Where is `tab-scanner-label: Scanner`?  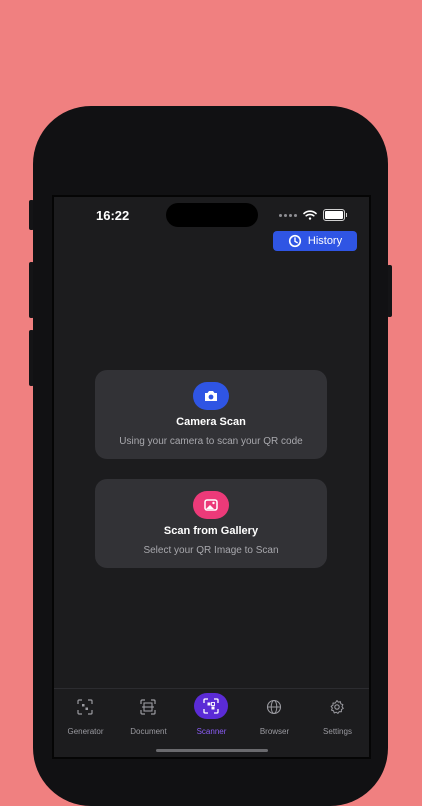 tab-scanner-label: Scanner is located at coordinates (211, 731).